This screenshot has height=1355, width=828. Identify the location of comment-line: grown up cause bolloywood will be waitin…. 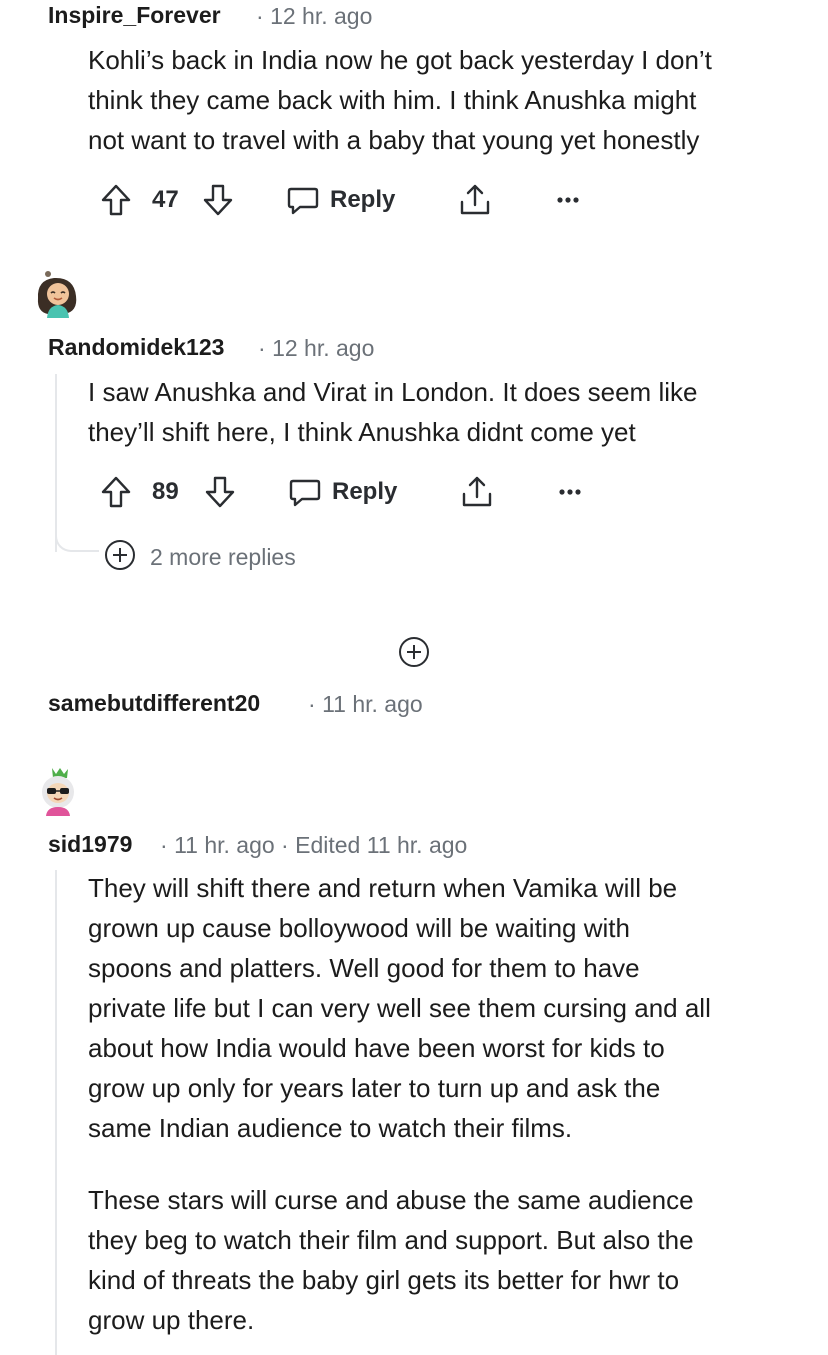
(359, 928).